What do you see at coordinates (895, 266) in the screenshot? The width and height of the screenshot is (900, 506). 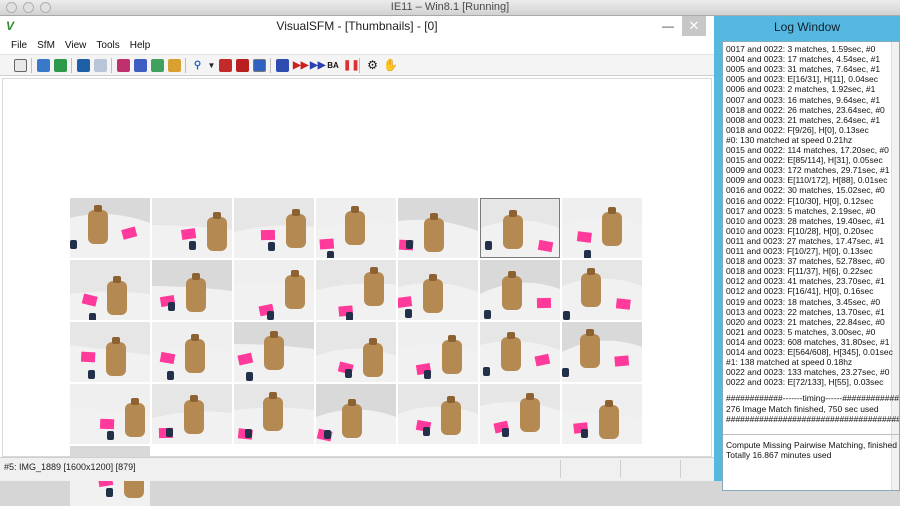 I see `log-scrollbar` at bounding box center [895, 266].